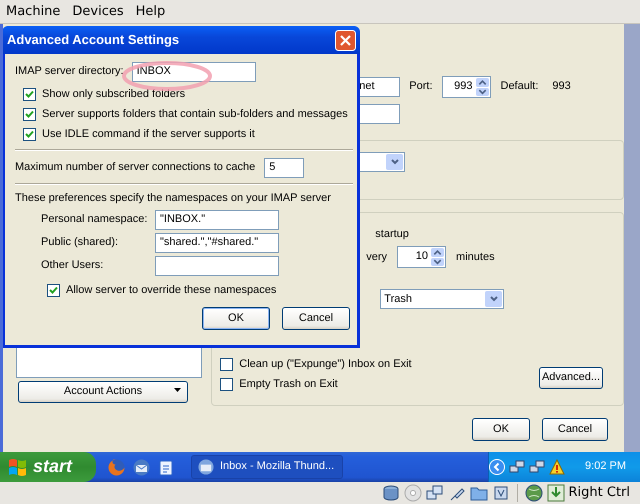 The image size is (640, 504). Describe the element at coordinates (171, 290) in the screenshot. I see `override-label: Allow server to override these namespaces` at that location.